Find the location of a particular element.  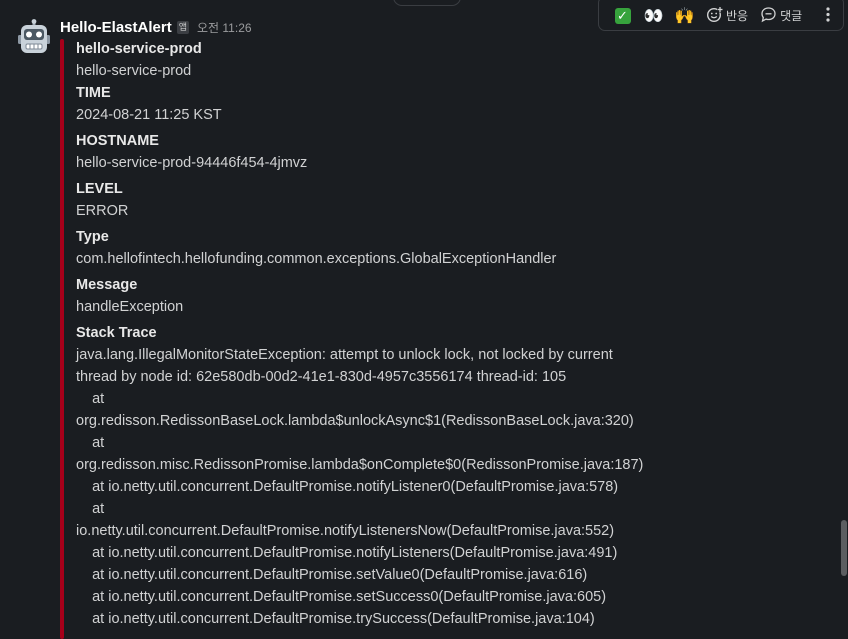

add-reaction-icon is located at coordinates (714, 16).